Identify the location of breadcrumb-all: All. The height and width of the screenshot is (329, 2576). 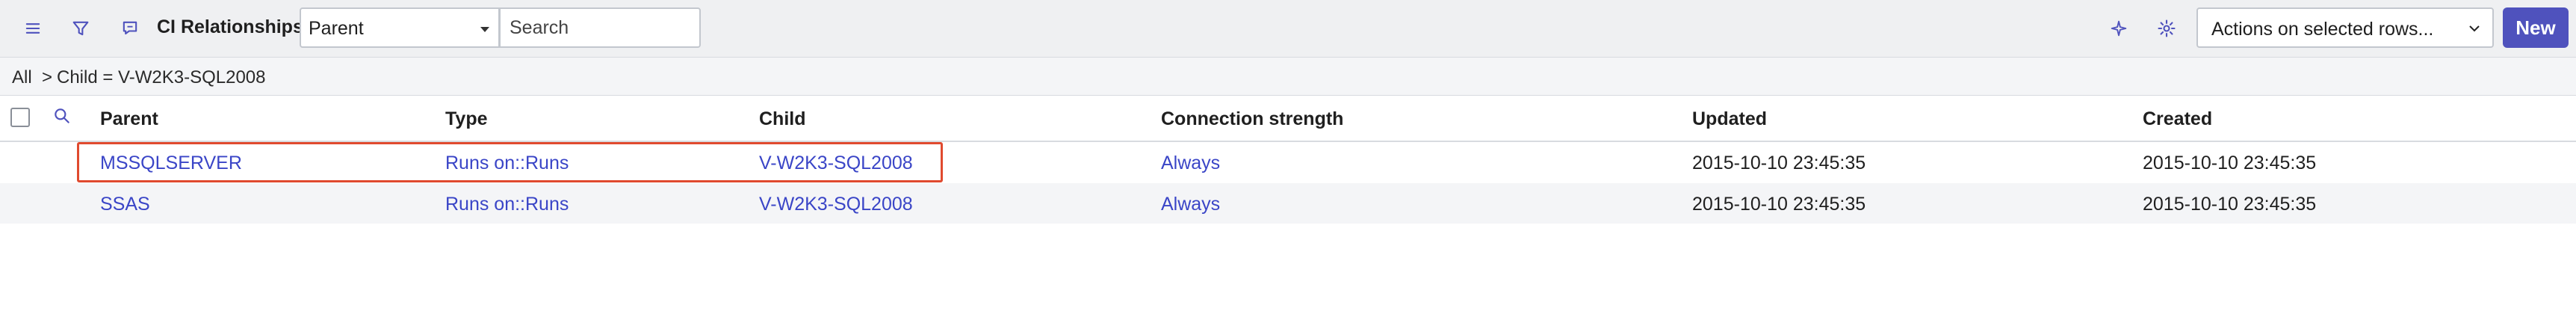
(22, 77).